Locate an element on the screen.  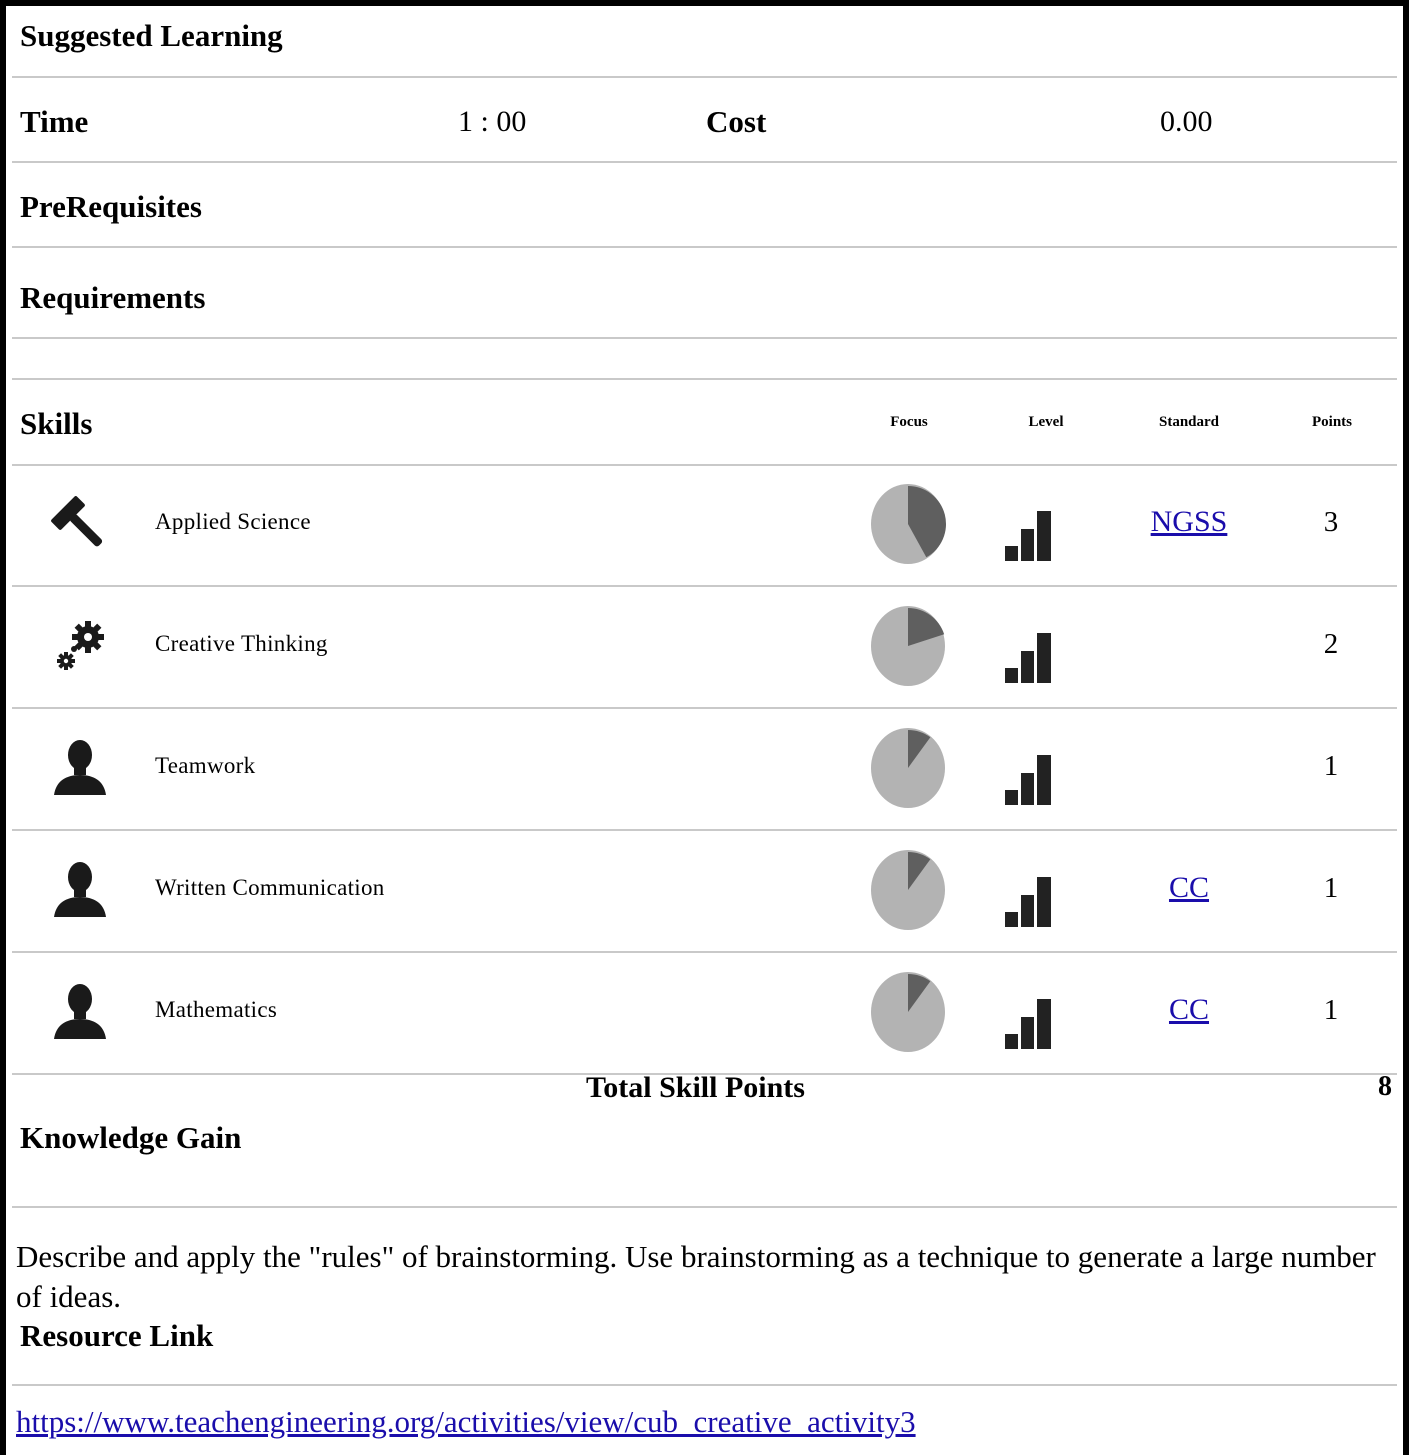
skill-points: 2 is located at coordinates (1331, 644).